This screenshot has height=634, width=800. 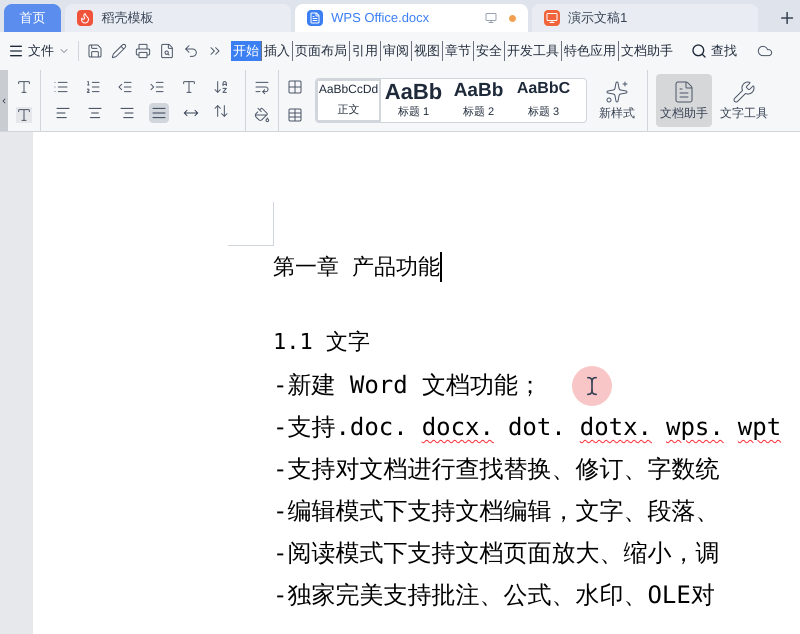 I want to click on document-line: -支持.doc. docx. dot. dotx. wps. wpt, so click(x=527, y=427).